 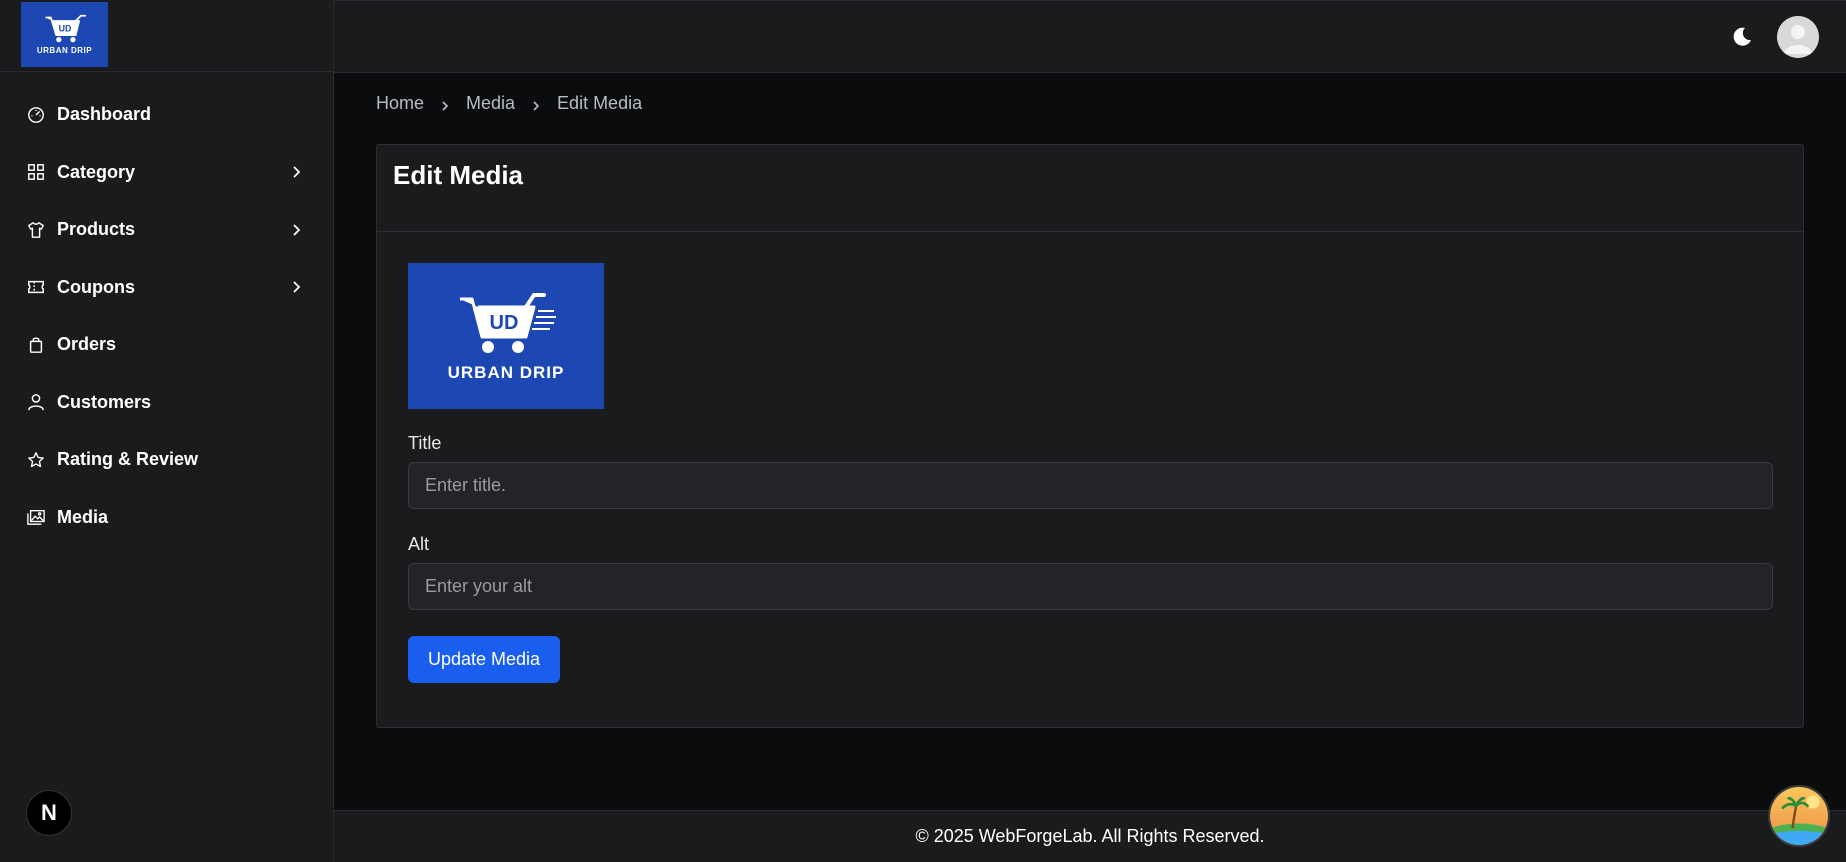 I want to click on sidebar-item-label: Dashboard, so click(x=104, y=114).